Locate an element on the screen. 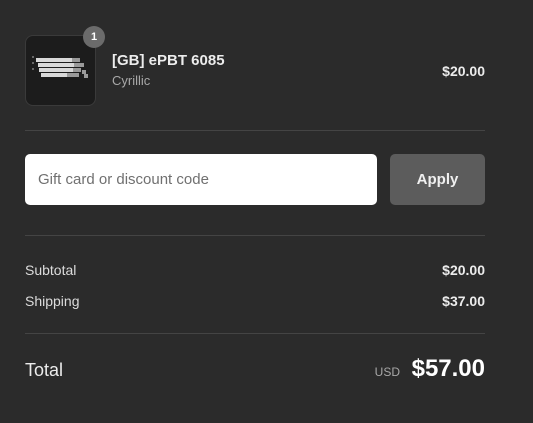 This screenshot has width=533, height=423. total-label: Total is located at coordinates (44, 370).